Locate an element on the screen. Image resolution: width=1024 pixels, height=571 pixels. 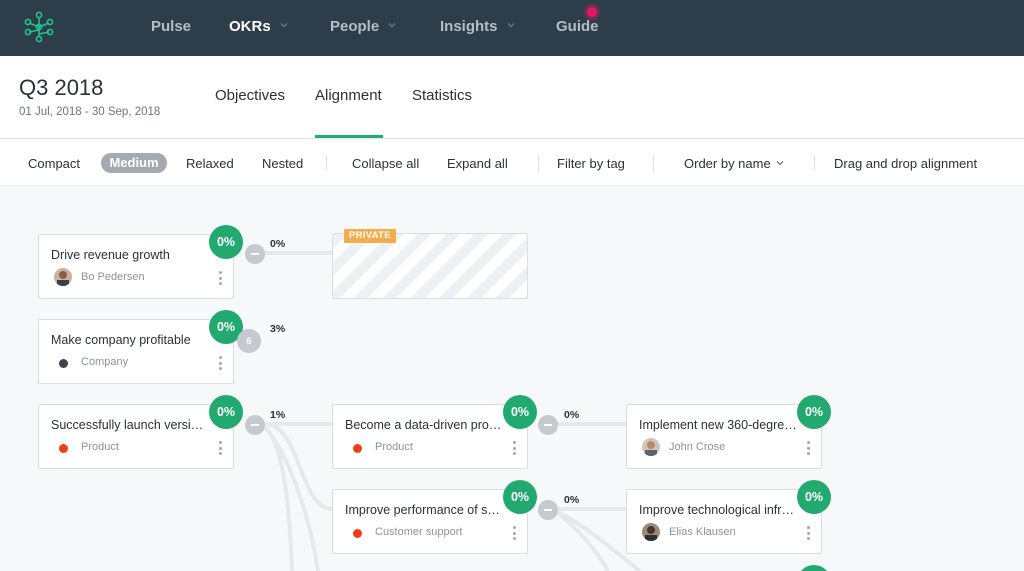
objective-owner: John Crose is located at coordinates (697, 447).